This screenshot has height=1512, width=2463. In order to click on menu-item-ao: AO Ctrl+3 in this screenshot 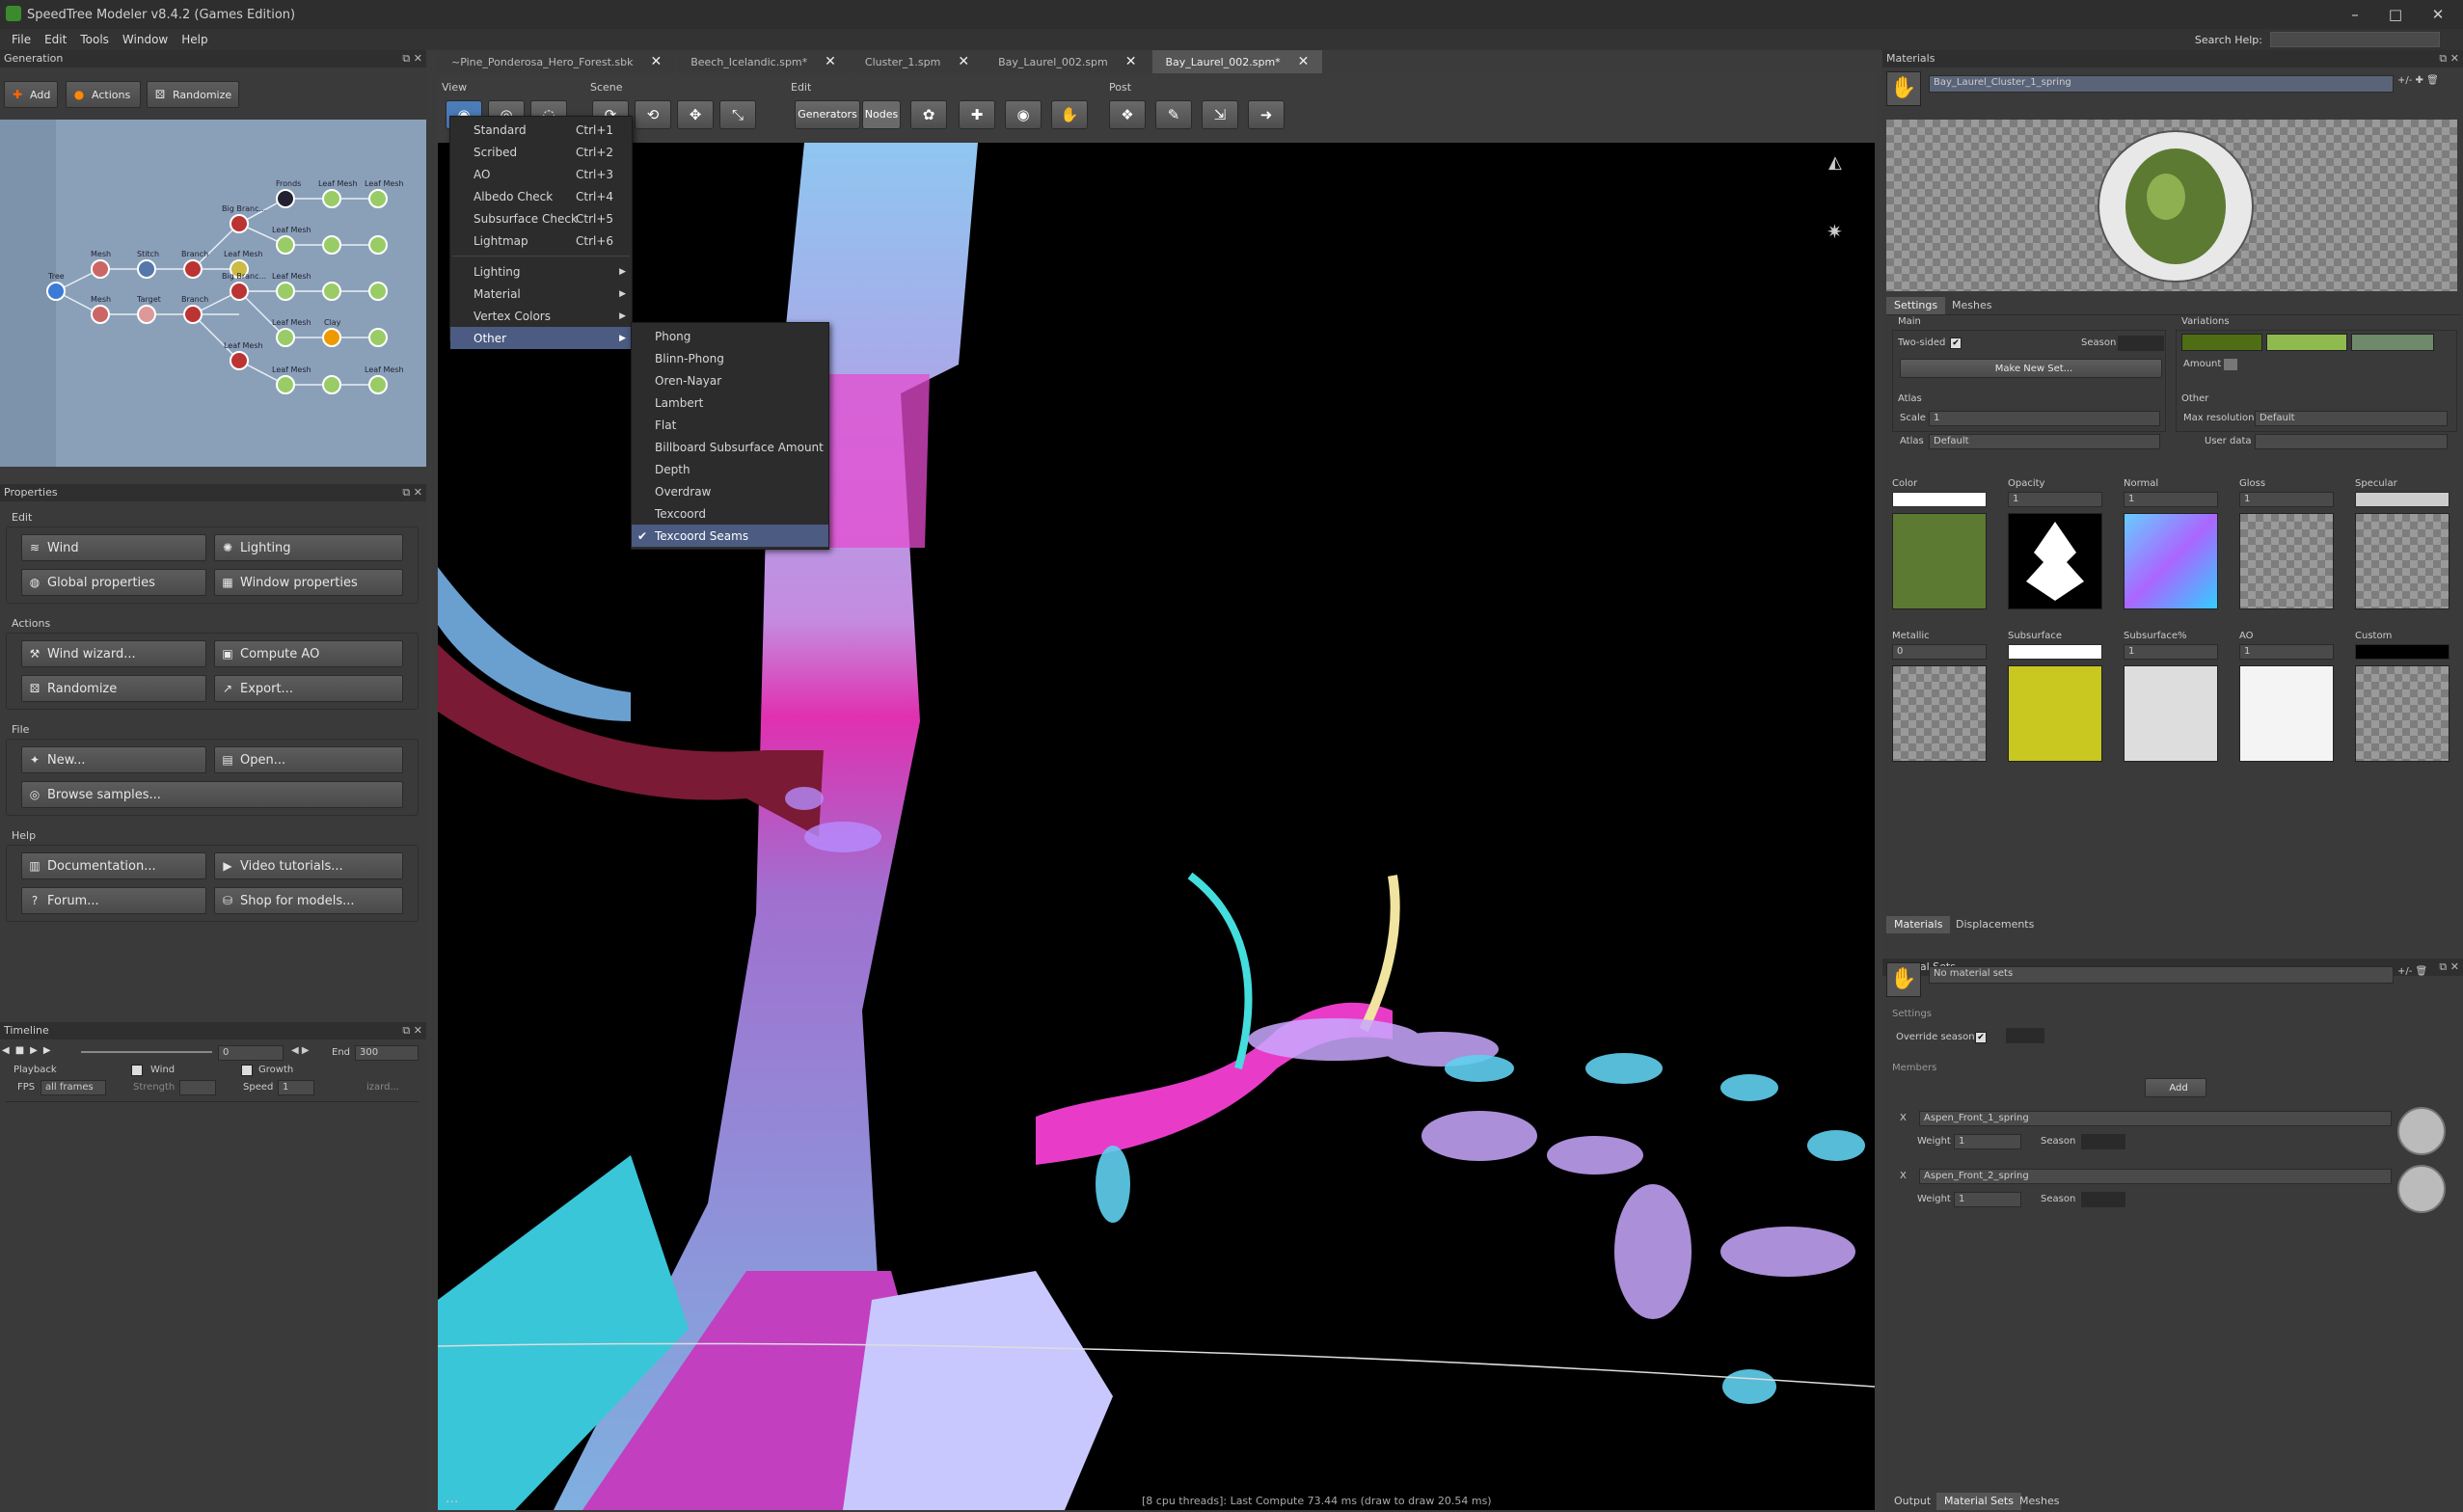, I will do `click(541, 174)`.